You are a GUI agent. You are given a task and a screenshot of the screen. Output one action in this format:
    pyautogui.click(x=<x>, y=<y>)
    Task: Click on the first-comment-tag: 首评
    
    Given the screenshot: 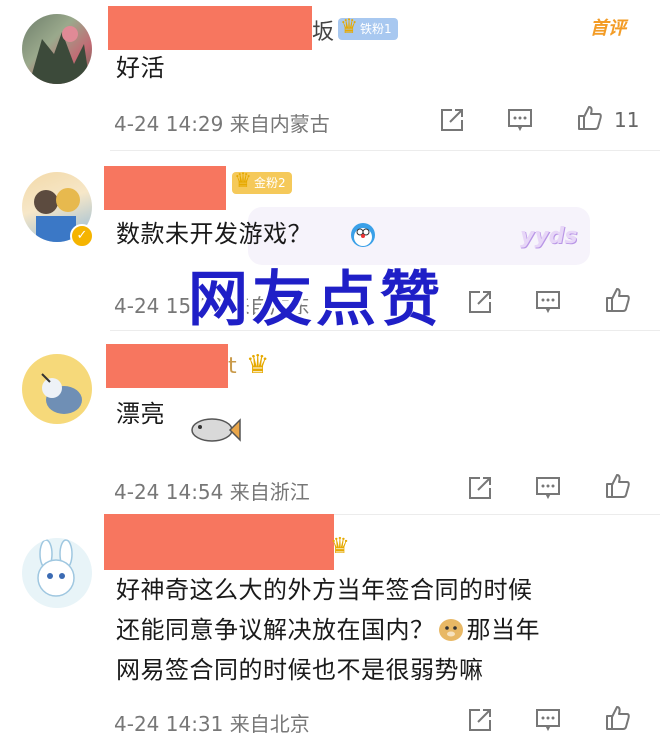 What is the action you would take?
    pyautogui.click(x=608, y=28)
    